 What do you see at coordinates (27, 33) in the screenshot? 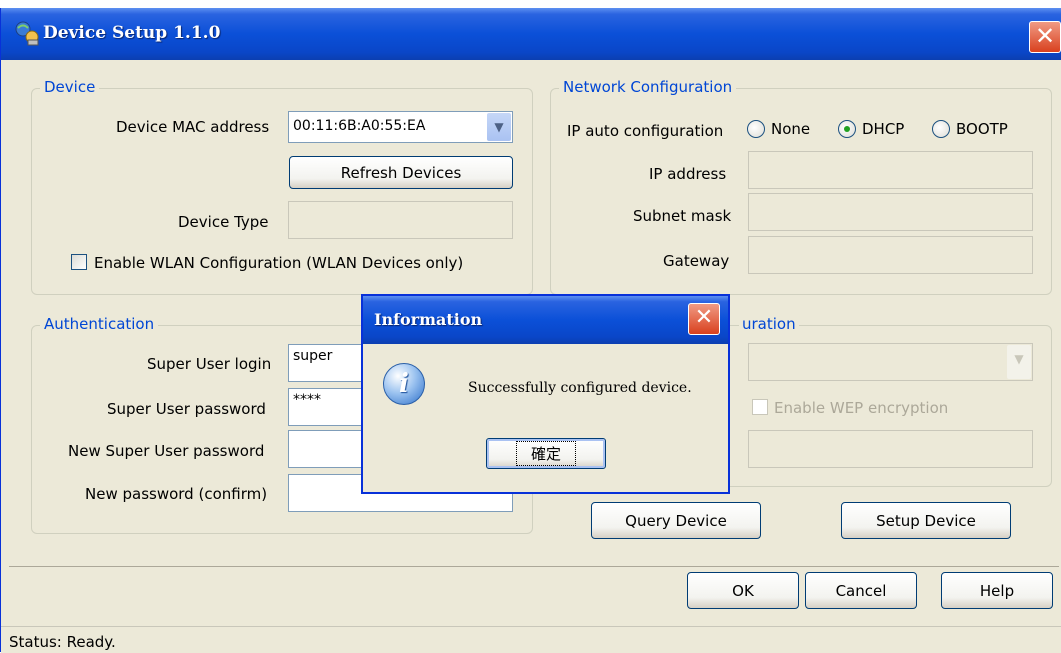
I see `network-setup-icon` at bounding box center [27, 33].